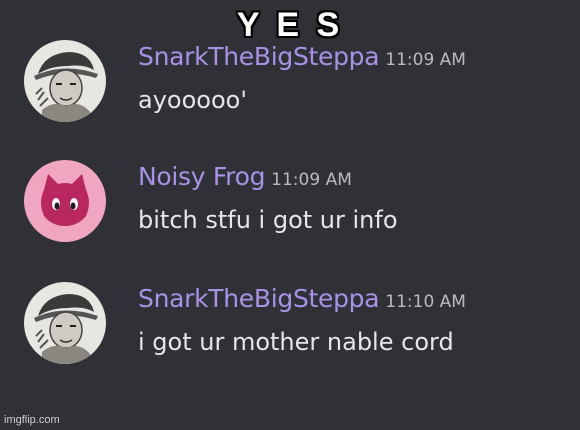 This screenshot has height=430, width=580. I want to click on message-text: ayooooo', so click(192, 100).